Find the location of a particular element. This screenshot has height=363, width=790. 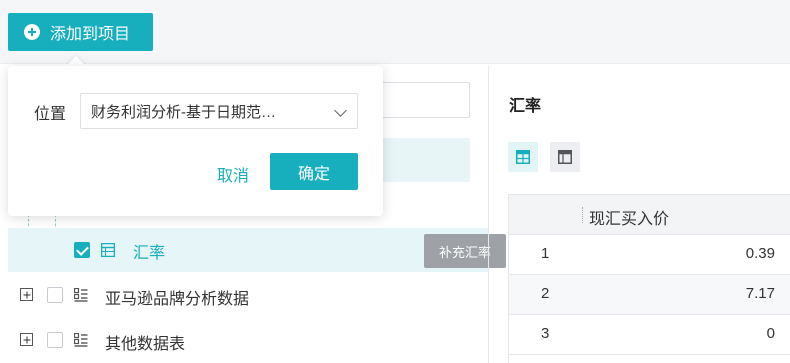

preview-title: 汇率 is located at coordinates (525, 106).